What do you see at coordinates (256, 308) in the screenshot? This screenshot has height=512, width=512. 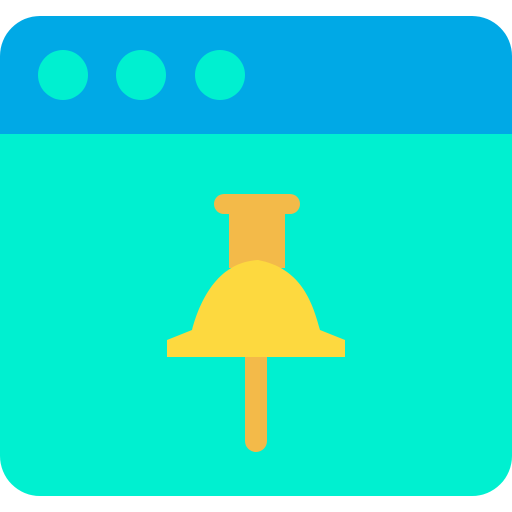 I see `pushpin-head` at bounding box center [256, 308].